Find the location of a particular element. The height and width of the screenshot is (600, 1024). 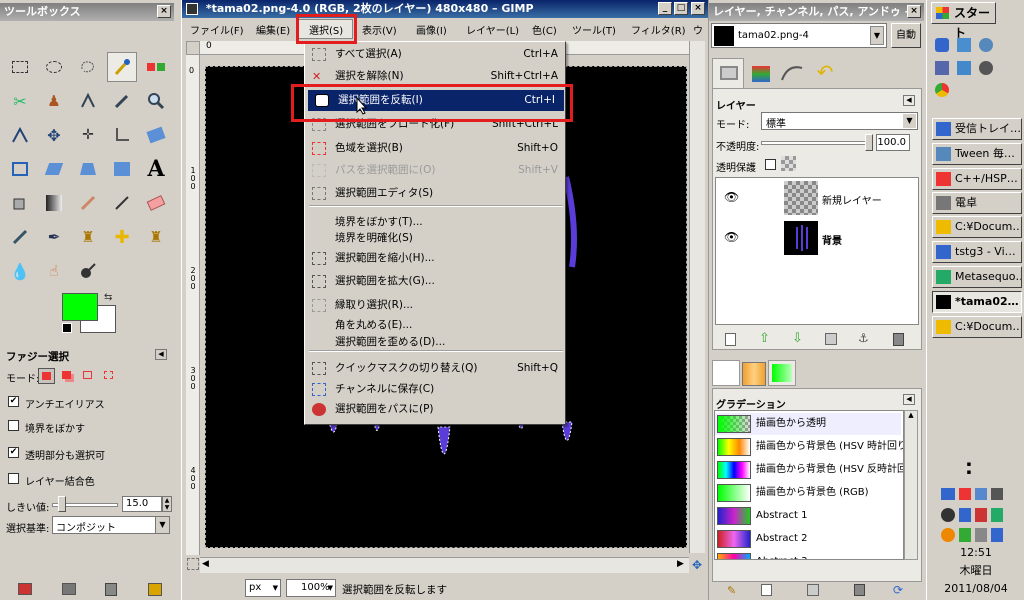

bucket-fill-tool is located at coordinates (20, 203).